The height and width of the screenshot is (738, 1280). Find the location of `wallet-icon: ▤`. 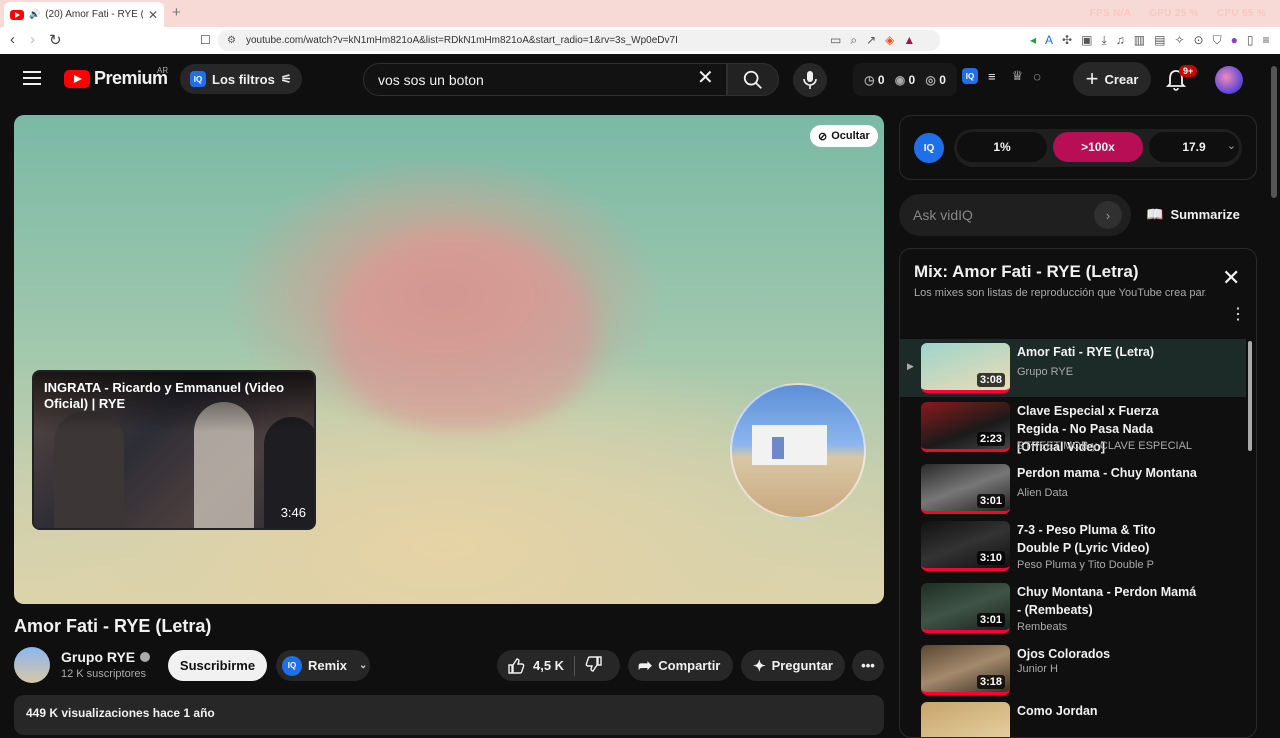

wallet-icon: ▤ is located at coordinates (1159, 40).